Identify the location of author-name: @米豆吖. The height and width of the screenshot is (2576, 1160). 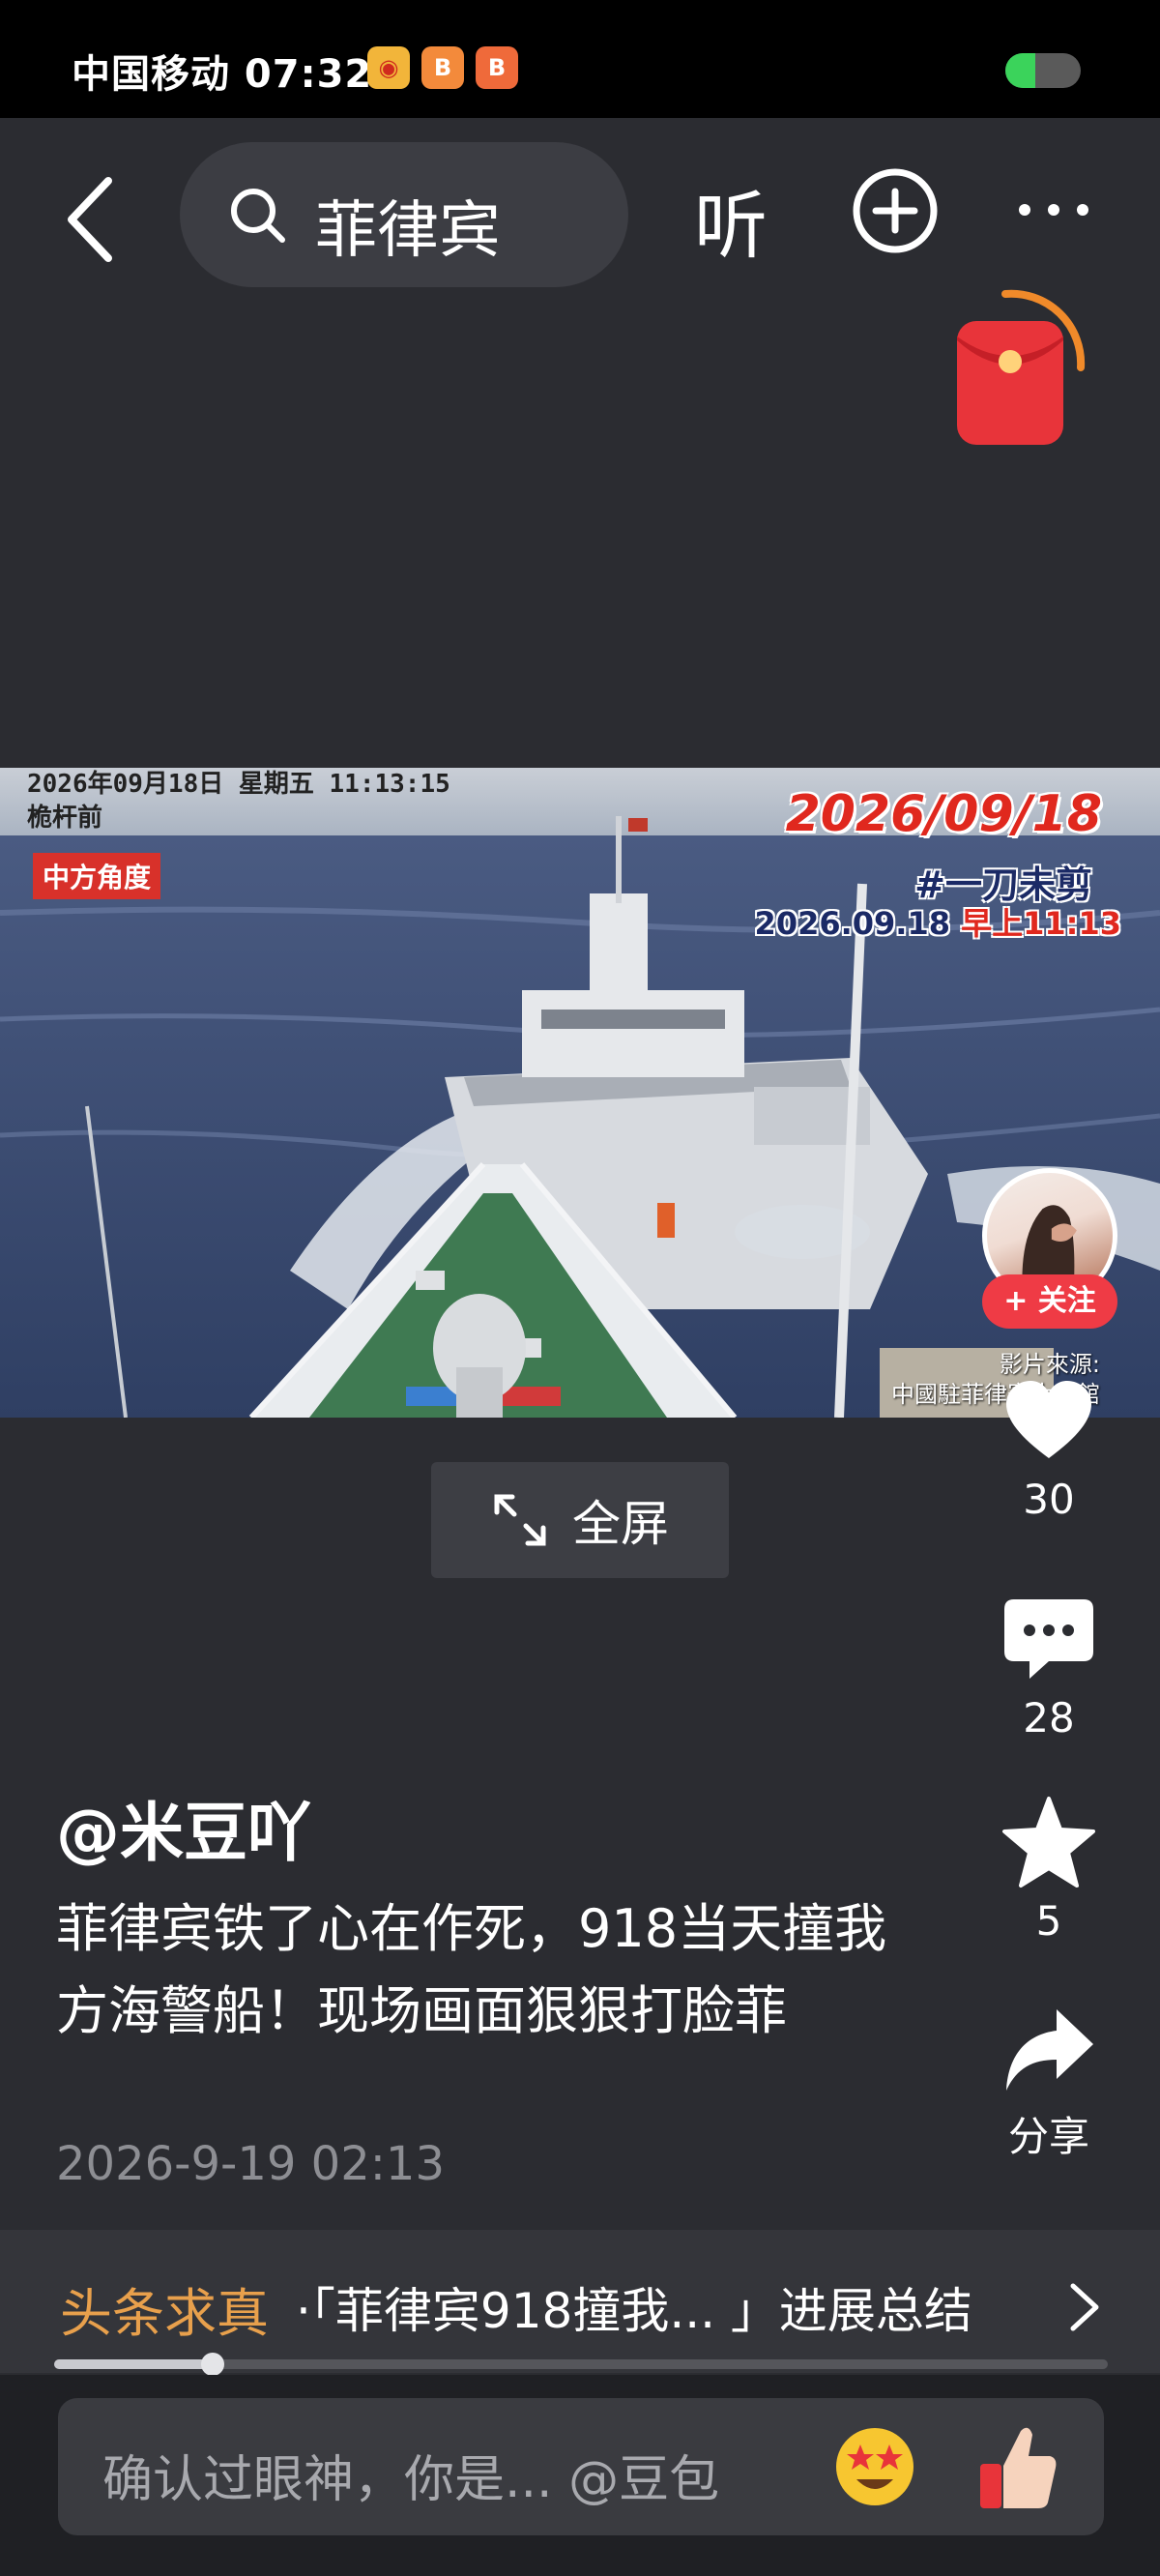
(184, 1827).